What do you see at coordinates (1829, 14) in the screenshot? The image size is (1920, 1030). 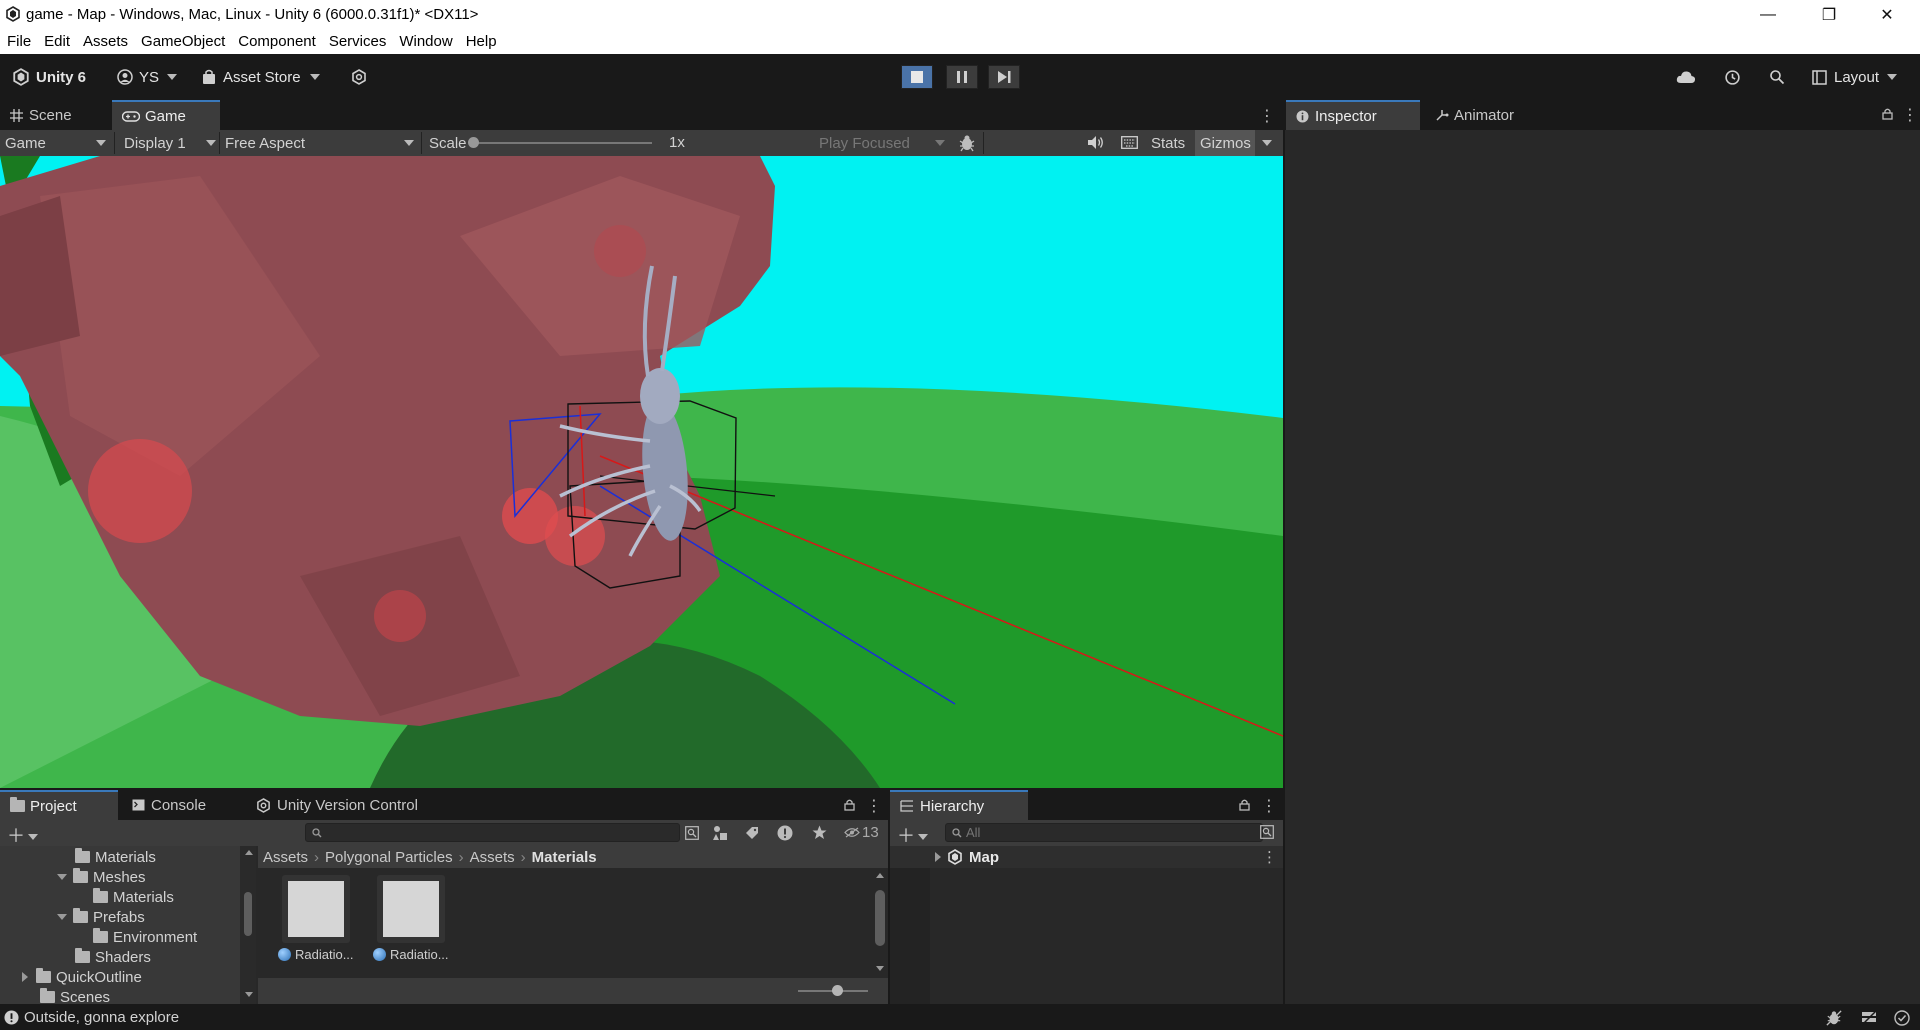 I see `maximize-button: ❐` at bounding box center [1829, 14].